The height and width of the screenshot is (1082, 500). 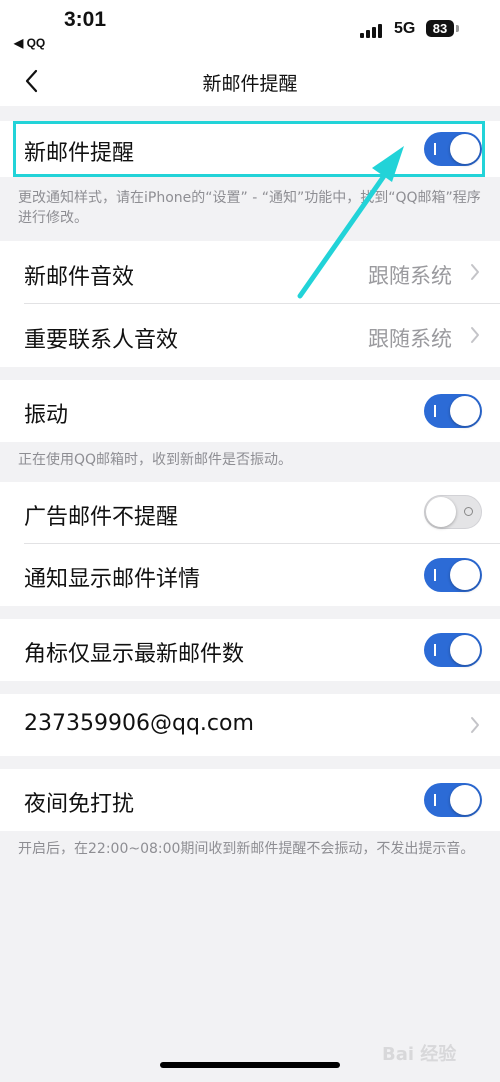 What do you see at coordinates (250, 28) in the screenshot?
I see `status-bar: 3:01 ◀ QQ 5G 83` at bounding box center [250, 28].